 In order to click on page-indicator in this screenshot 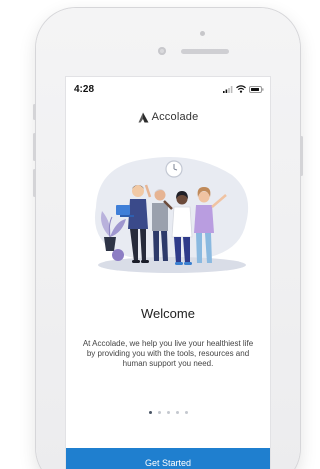, I will do `click(168, 412)`.